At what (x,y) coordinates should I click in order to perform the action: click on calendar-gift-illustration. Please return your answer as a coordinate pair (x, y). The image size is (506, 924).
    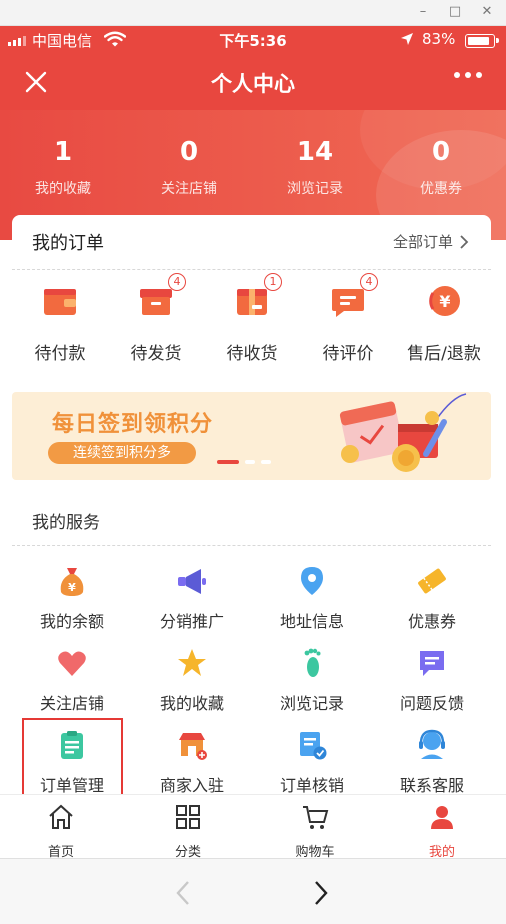
    Looking at the image, I should click on (403, 432).